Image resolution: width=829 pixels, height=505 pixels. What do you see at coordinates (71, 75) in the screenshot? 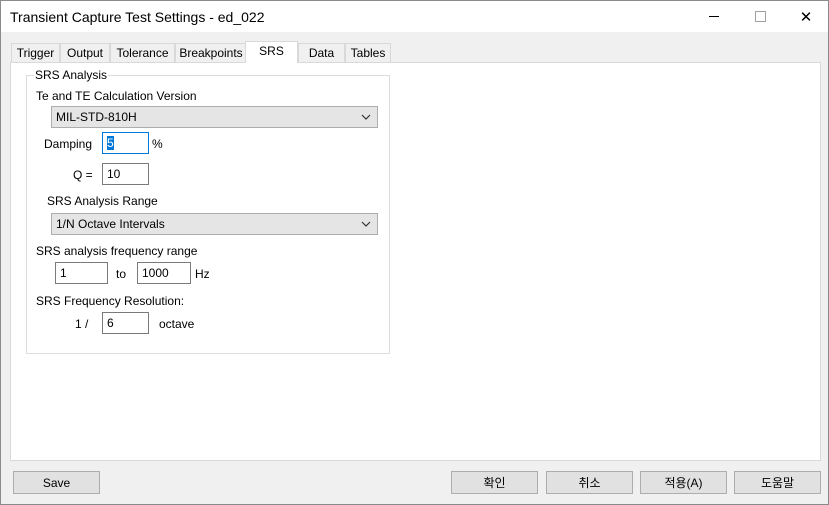
I see `group-title: SRS Analysis` at bounding box center [71, 75].